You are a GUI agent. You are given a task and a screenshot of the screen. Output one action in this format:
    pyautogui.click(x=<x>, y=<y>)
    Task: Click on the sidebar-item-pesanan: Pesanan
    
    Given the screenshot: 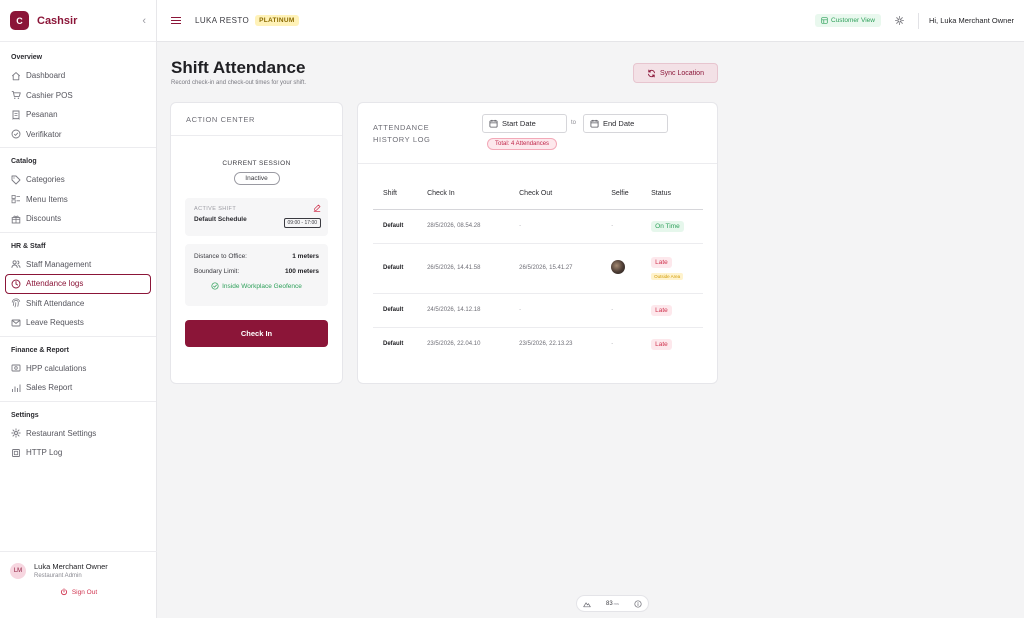 What is the action you would take?
    pyautogui.click(x=78, y=115)
    